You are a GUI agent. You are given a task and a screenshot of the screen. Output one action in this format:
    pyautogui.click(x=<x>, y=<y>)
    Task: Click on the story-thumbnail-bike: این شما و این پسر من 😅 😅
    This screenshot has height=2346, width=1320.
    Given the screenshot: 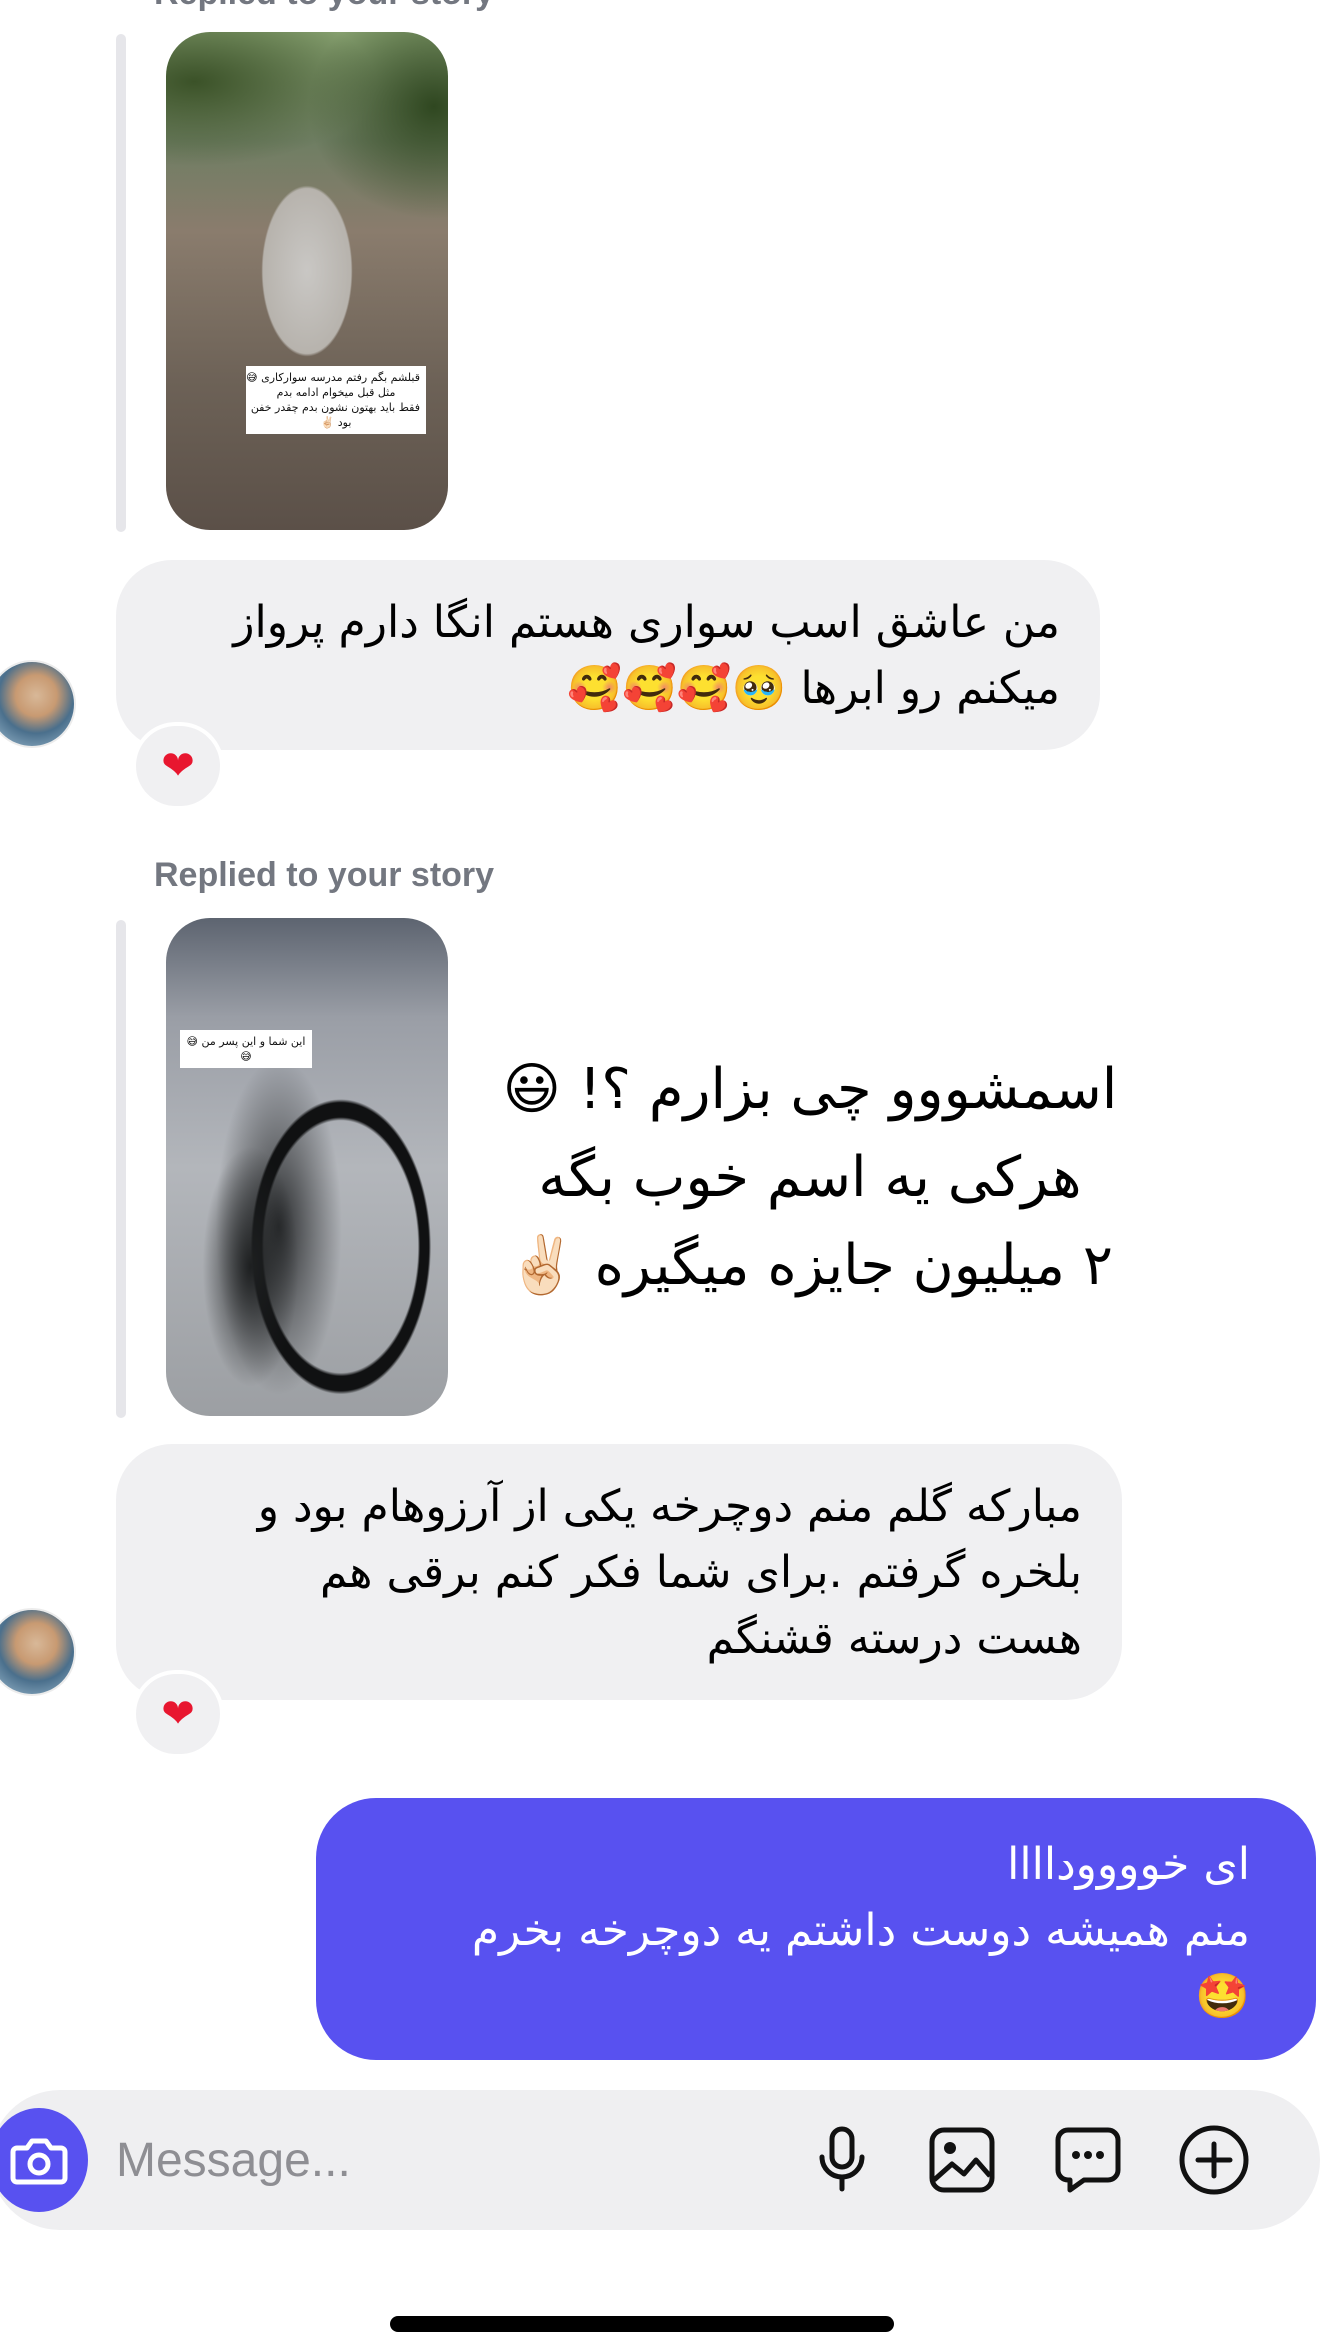 What is the action you would take?
    pyautogui.click(x=307, y=1167)
    